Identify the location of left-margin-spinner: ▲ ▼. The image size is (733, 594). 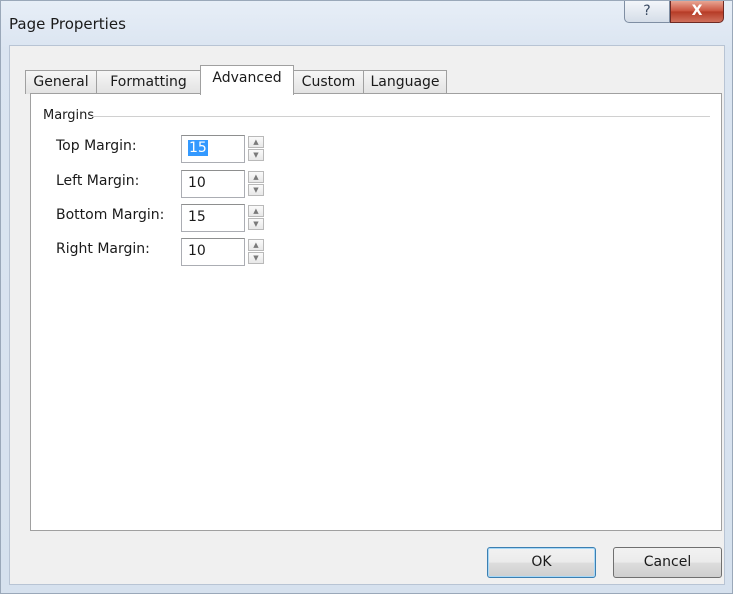
(256, 184).